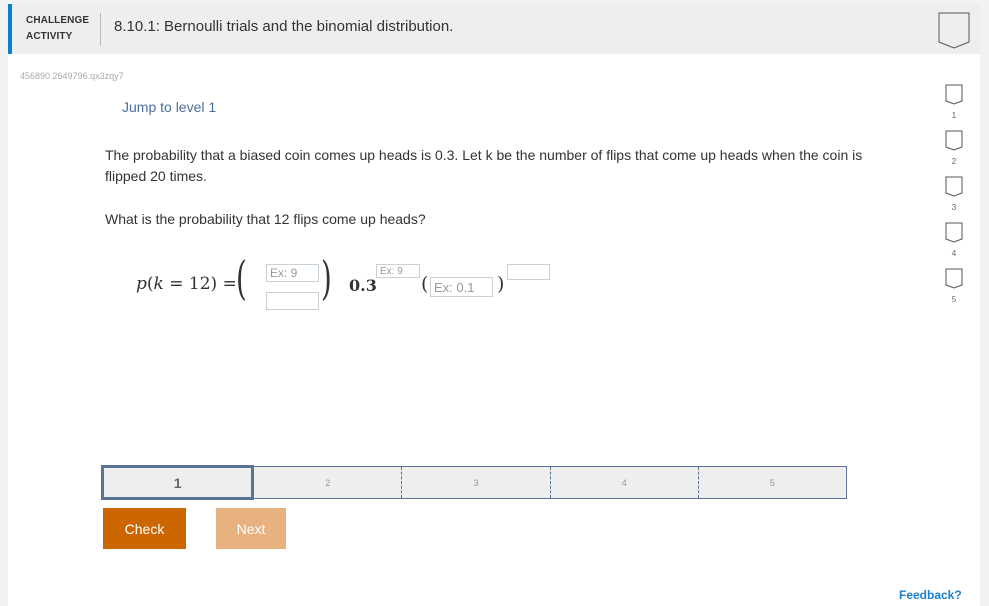 This screenshot has height=606, width=989. What do you see at coordinates (57, 29) in the screenshot?
I see `activity-type-label: CHALLENGE ACTIVITY` at bounding box center [57, 29].